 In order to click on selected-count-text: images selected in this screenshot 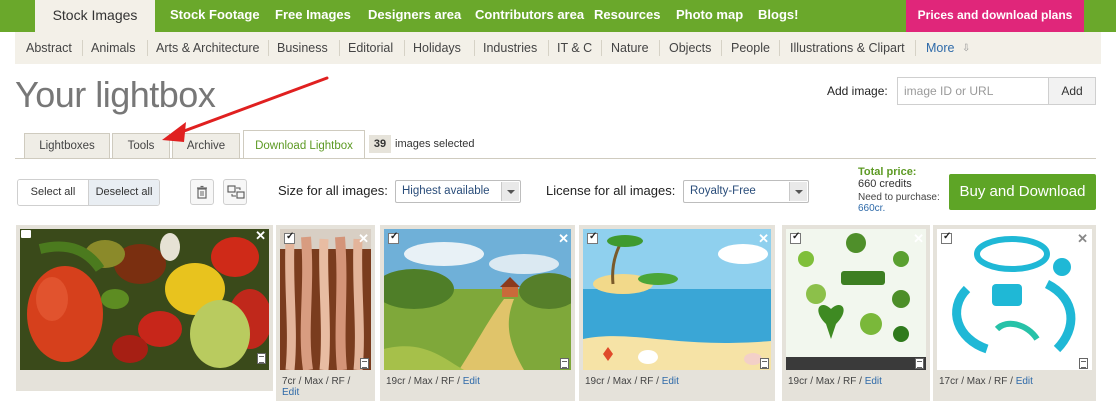, I will do `click(435, 144)`.